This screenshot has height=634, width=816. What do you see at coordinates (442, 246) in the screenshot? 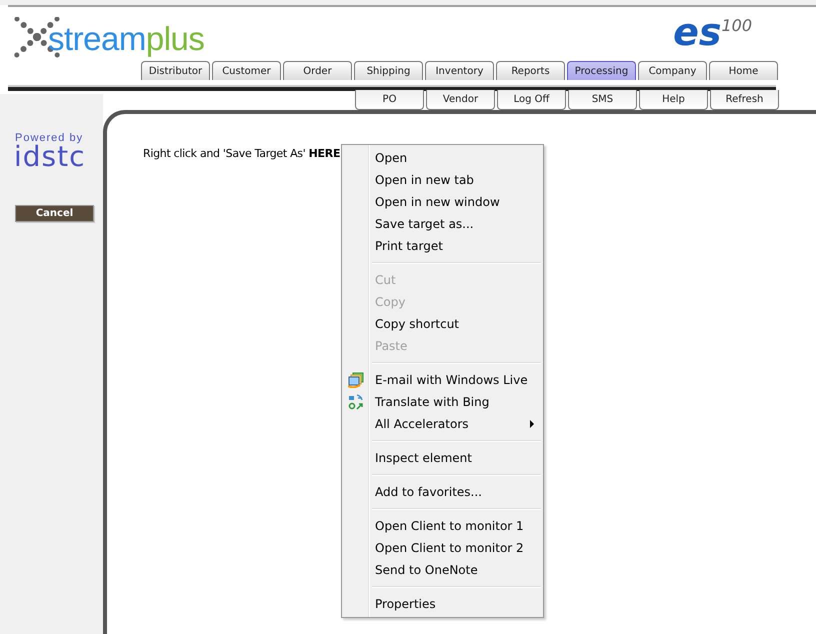
I see `menu-item: Print target` at bounding box center [442, 246].